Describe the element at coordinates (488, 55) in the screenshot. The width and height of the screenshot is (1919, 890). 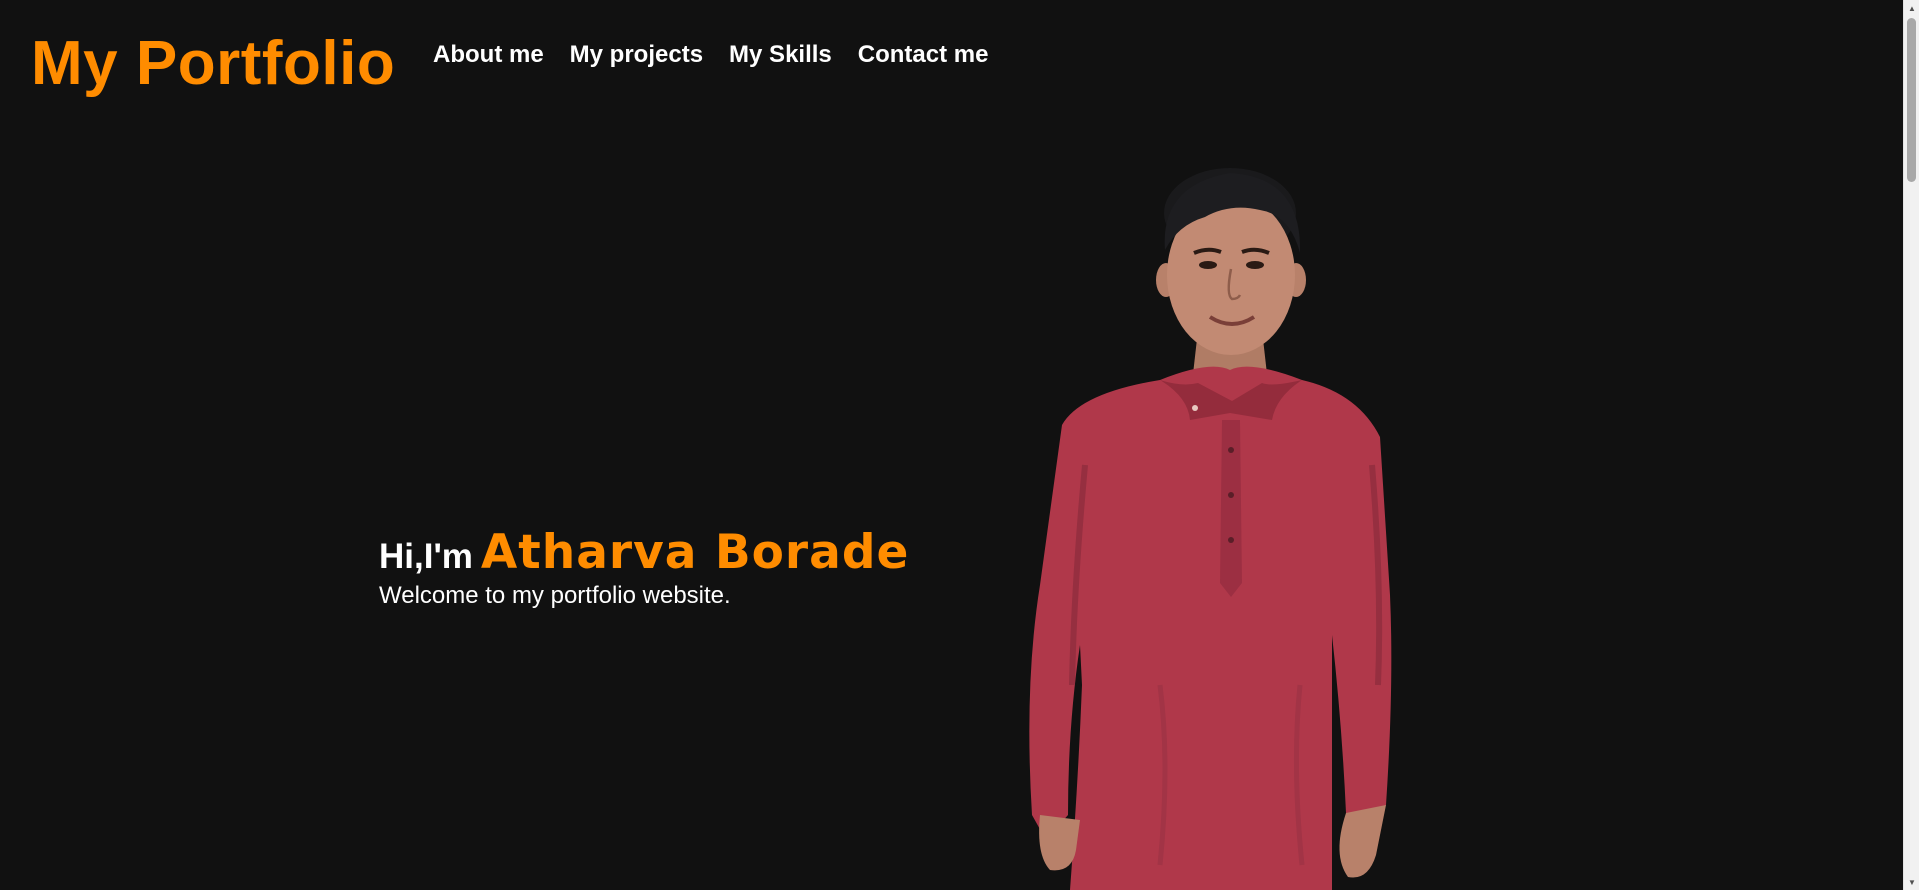
I see `nav-link-about: About me` at that location.